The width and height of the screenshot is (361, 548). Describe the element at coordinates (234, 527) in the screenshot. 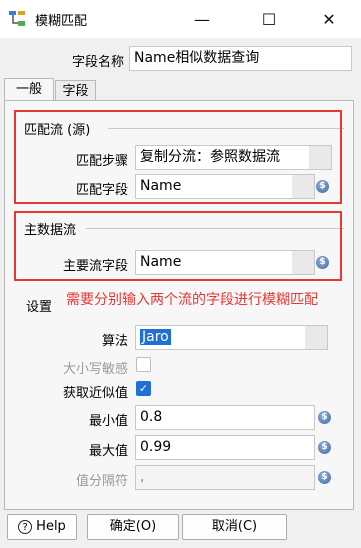

I see `cancel-button: 取消(C)` at that location.